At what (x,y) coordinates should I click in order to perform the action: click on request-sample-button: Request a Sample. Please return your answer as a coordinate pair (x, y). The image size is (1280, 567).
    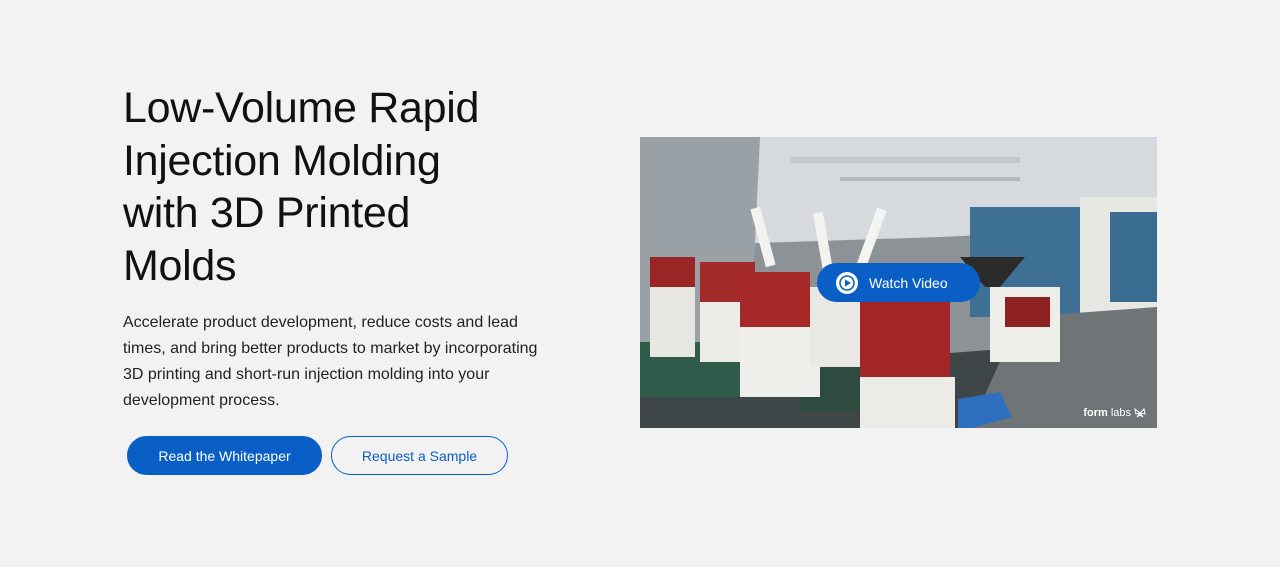
    Looking at the image, I should click on (419, 455).